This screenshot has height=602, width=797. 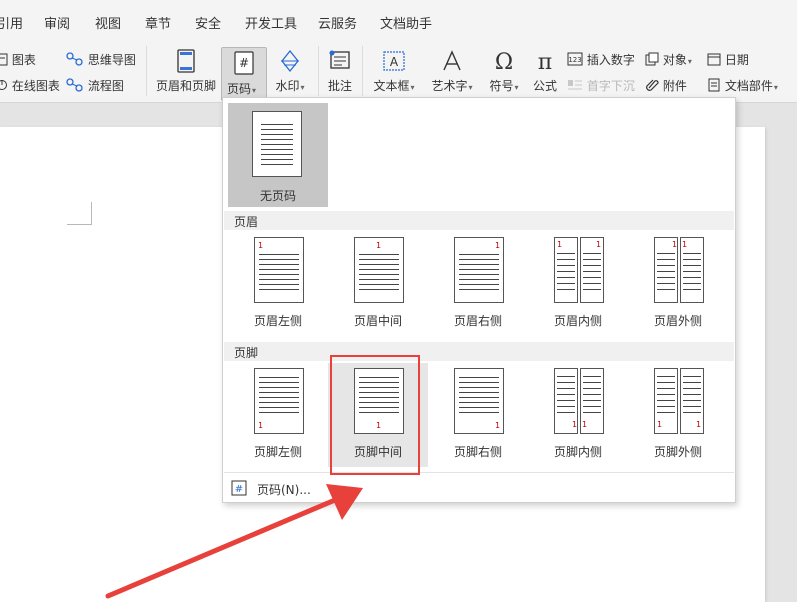 What do you see at coordinates (678, 415) in the screenshot?
I see `footer-outside-option: 1 1 页脚外侧` at bounding box center [678, 415].